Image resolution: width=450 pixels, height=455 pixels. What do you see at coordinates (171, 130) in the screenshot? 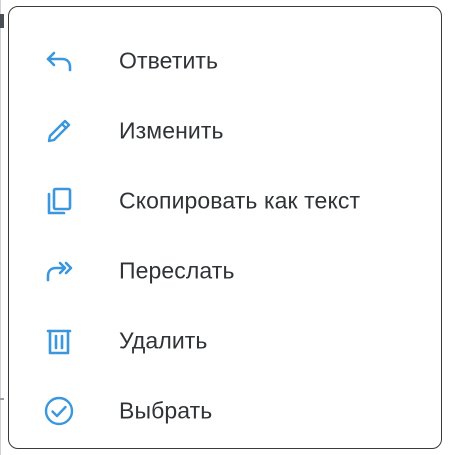
I see `menu-item-label: Изменить` at bounding box center [171, 130].